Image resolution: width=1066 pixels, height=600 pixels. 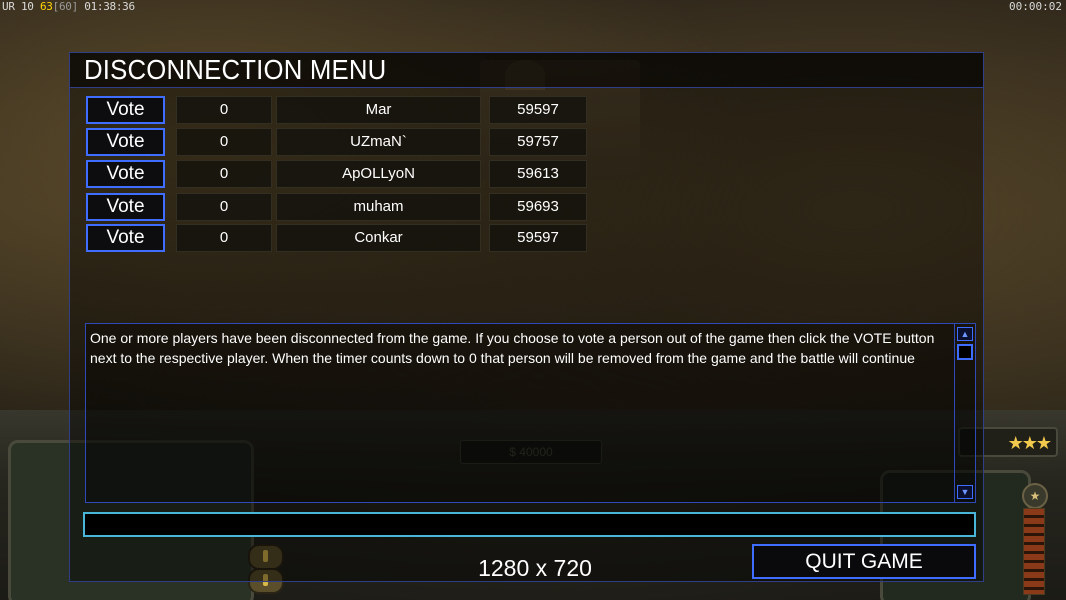 I want to click on player-row: Vote 0 muham 59693, so click(x=338, y=207).